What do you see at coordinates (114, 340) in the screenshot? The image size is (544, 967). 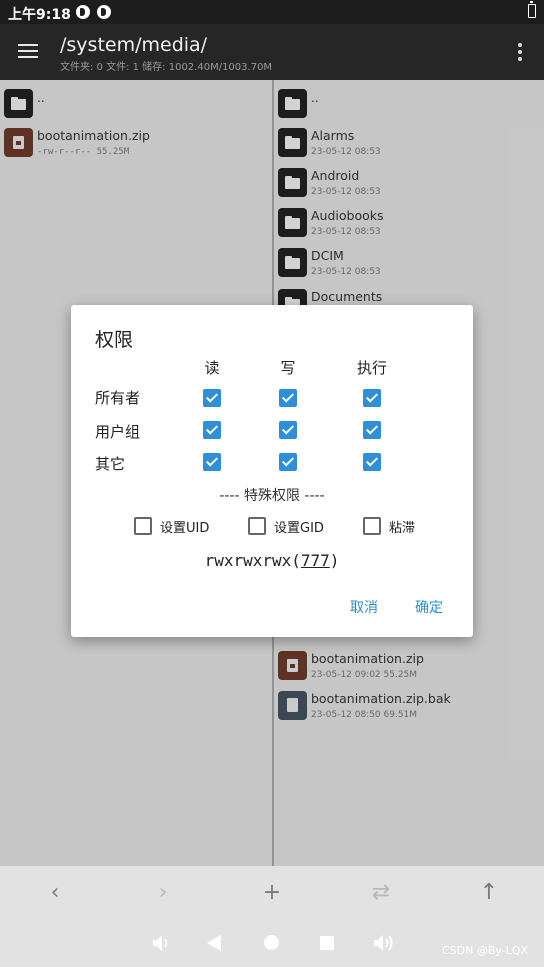 I see `dialog-title: 权限` at bounding box center [114, 340].